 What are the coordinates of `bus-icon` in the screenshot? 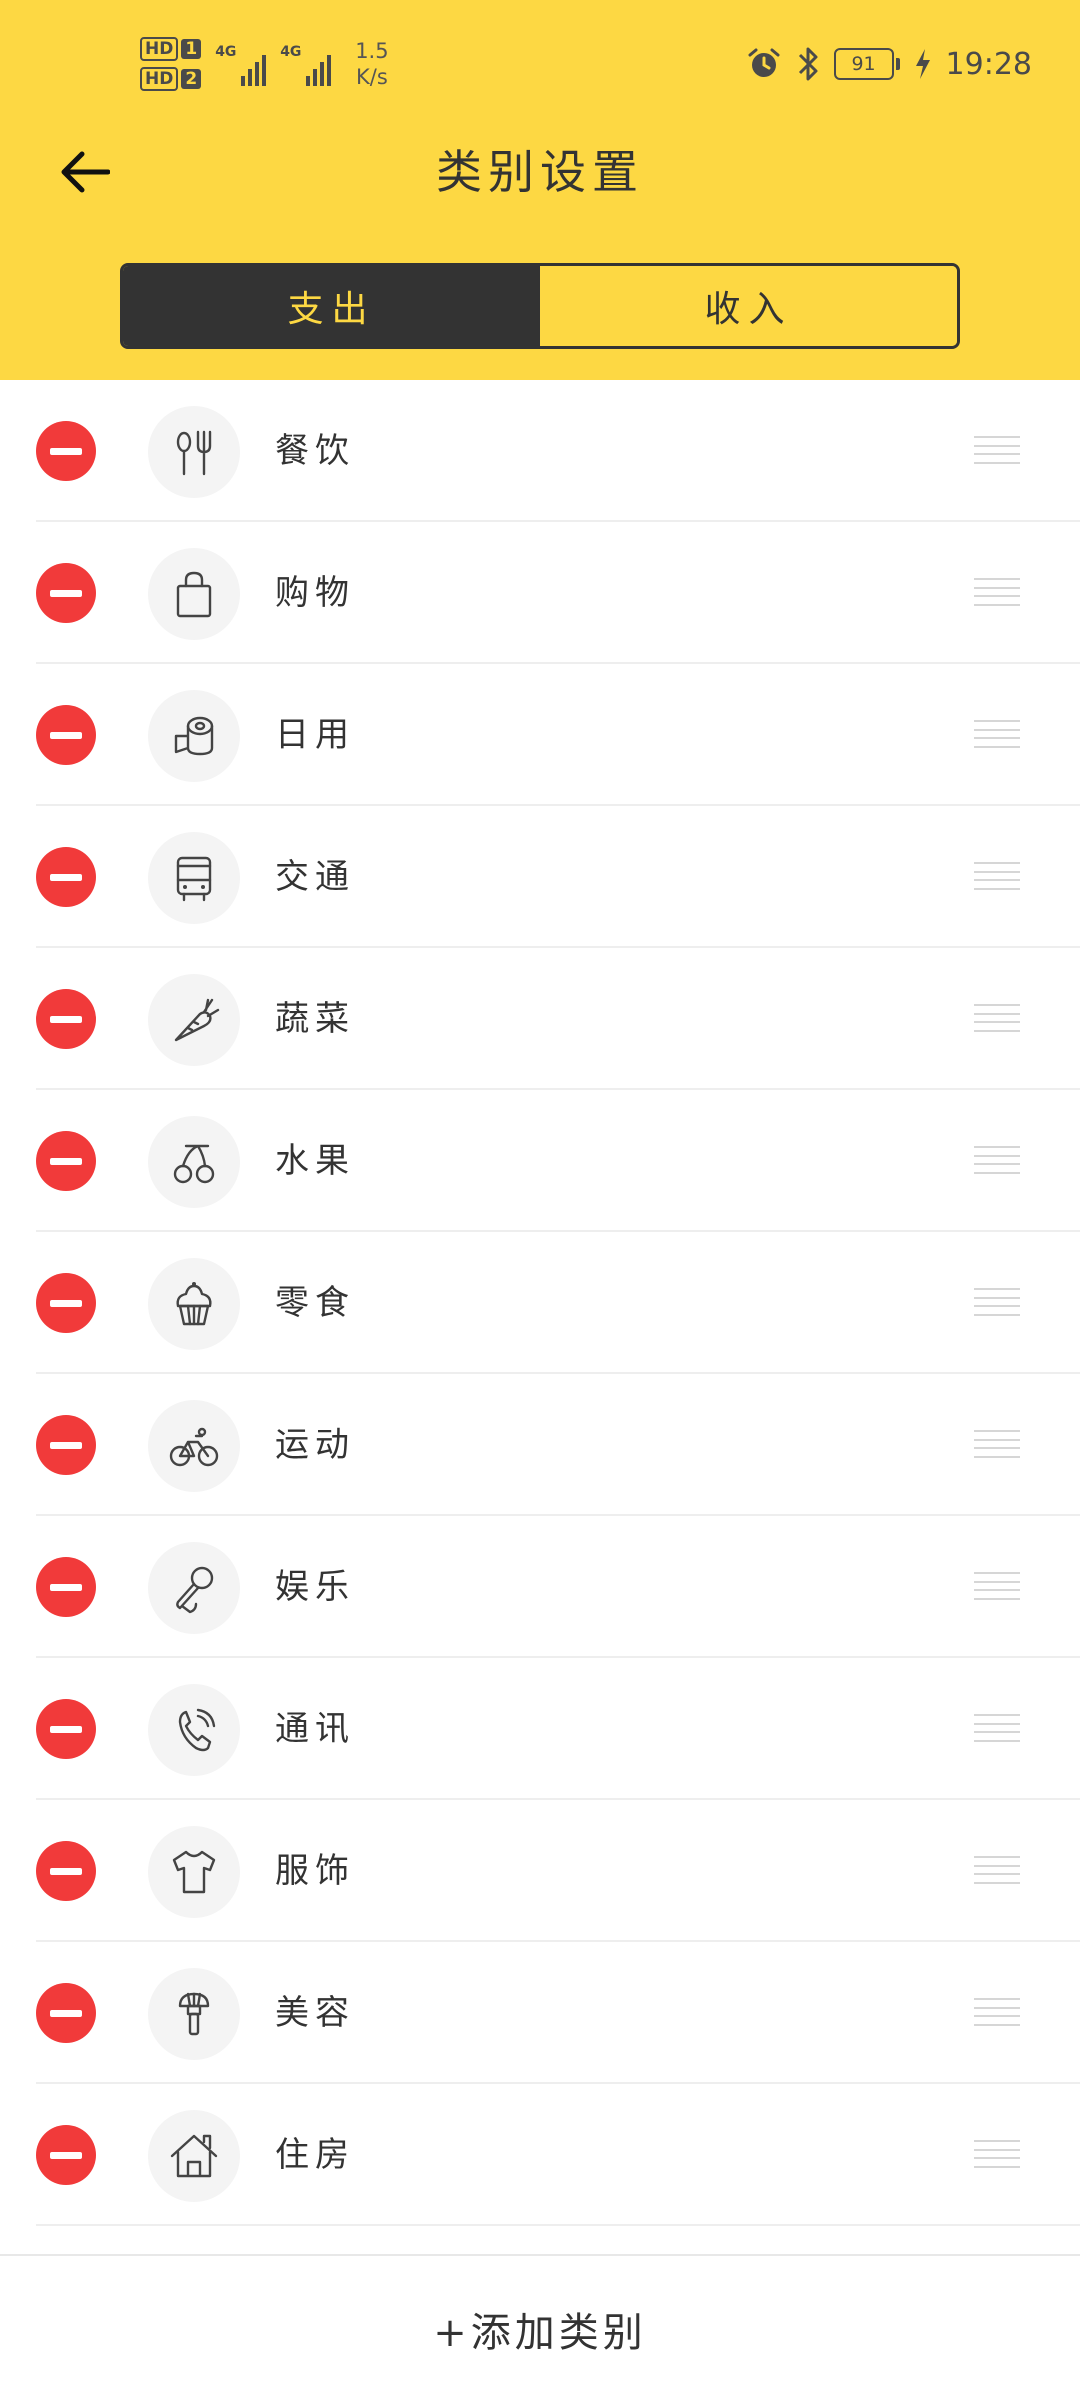 It's located at (194, 879).